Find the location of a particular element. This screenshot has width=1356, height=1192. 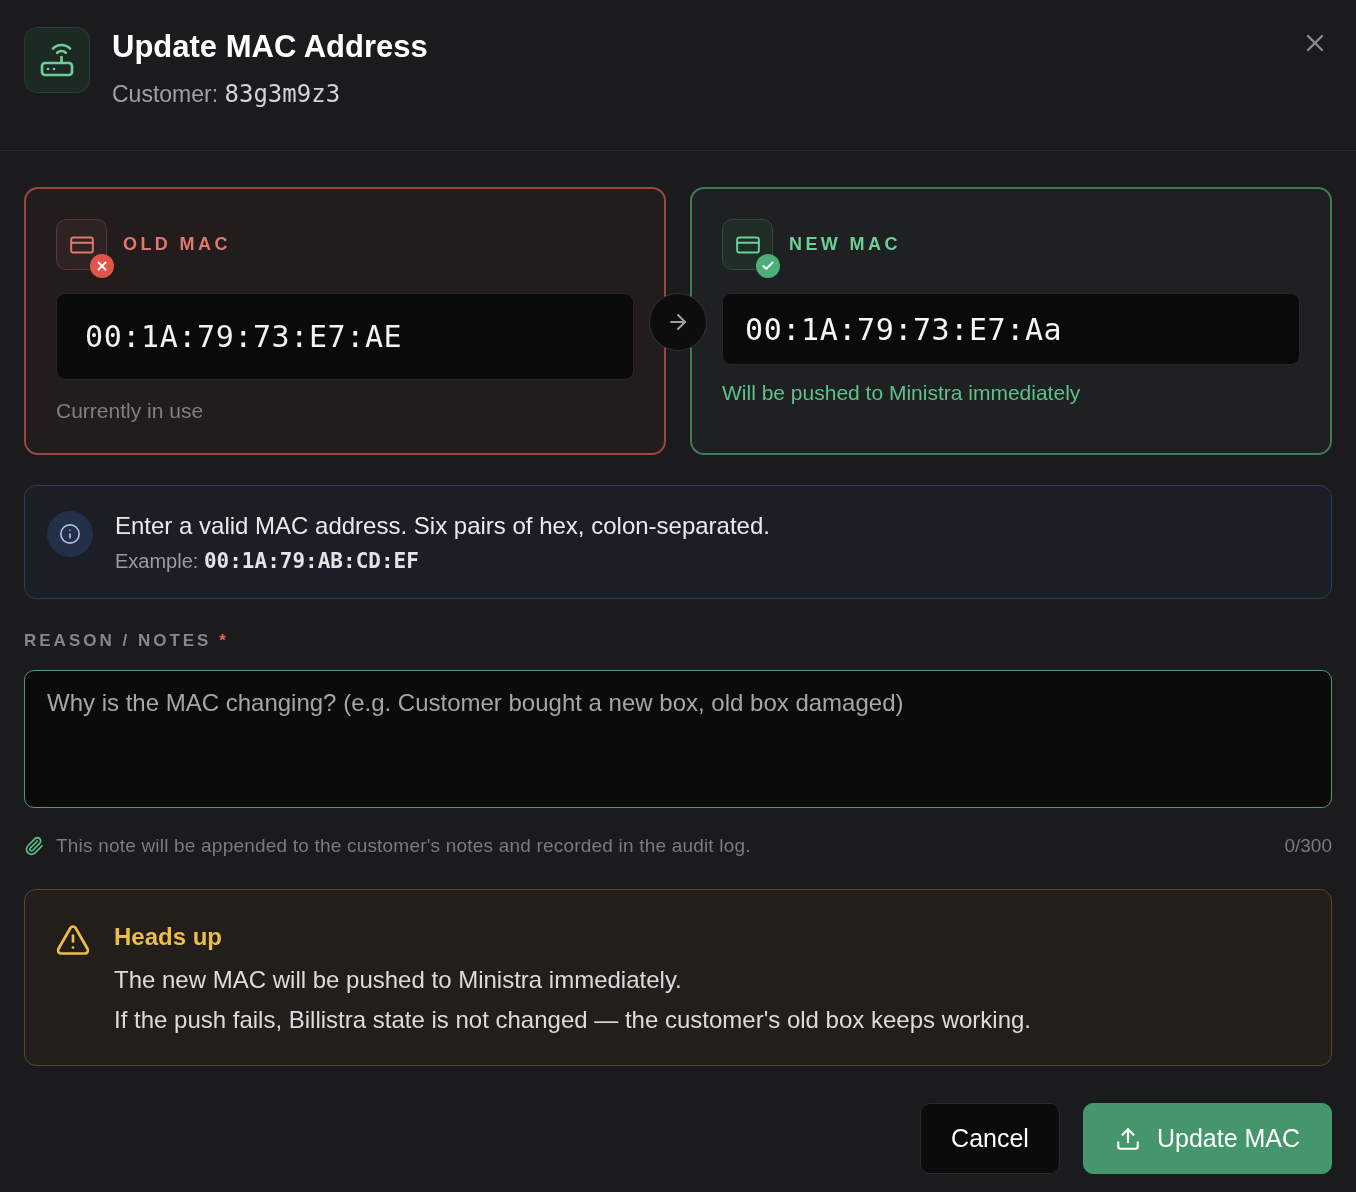

warning-icon is located at coordinates (73, 940).